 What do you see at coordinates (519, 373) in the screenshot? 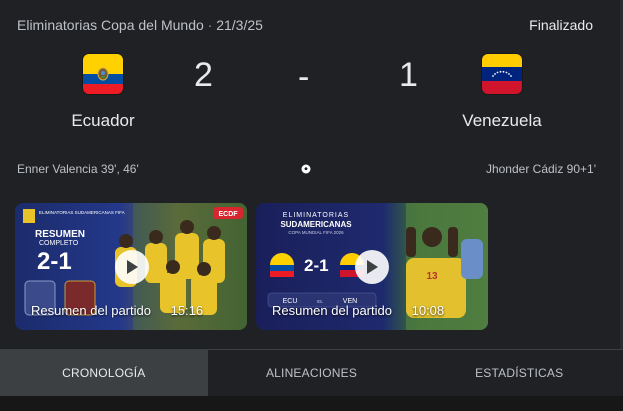
I see `tab-estadisticas: ESTADÍSTICAS` at bounding box center [519, 373].